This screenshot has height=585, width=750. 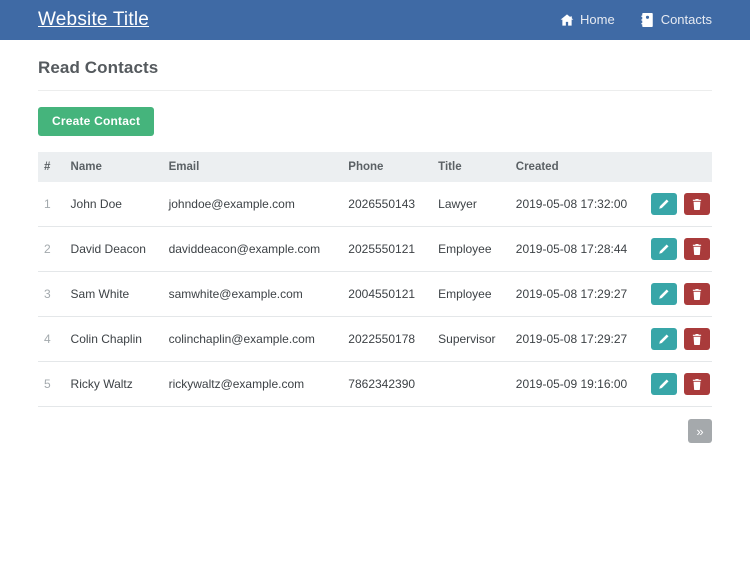 What do you see at coordinates (252, 249) in the screenshot?
I see `cell-email: daviddeacon@example.com` at bounding box center [252, 249].